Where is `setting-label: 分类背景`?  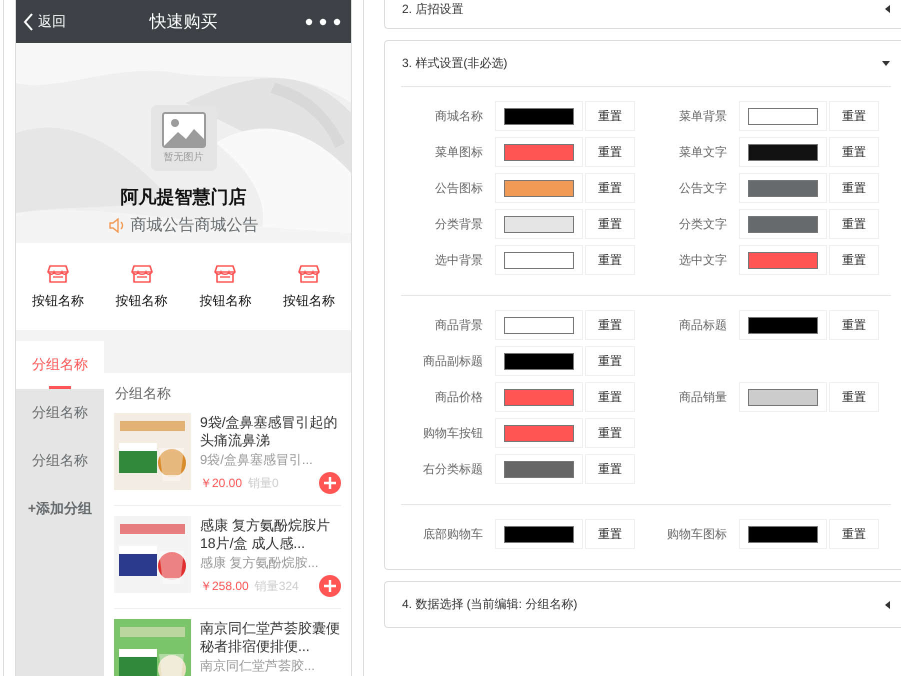
setting-label: 分类背景 is located at coordinates (458, 224).